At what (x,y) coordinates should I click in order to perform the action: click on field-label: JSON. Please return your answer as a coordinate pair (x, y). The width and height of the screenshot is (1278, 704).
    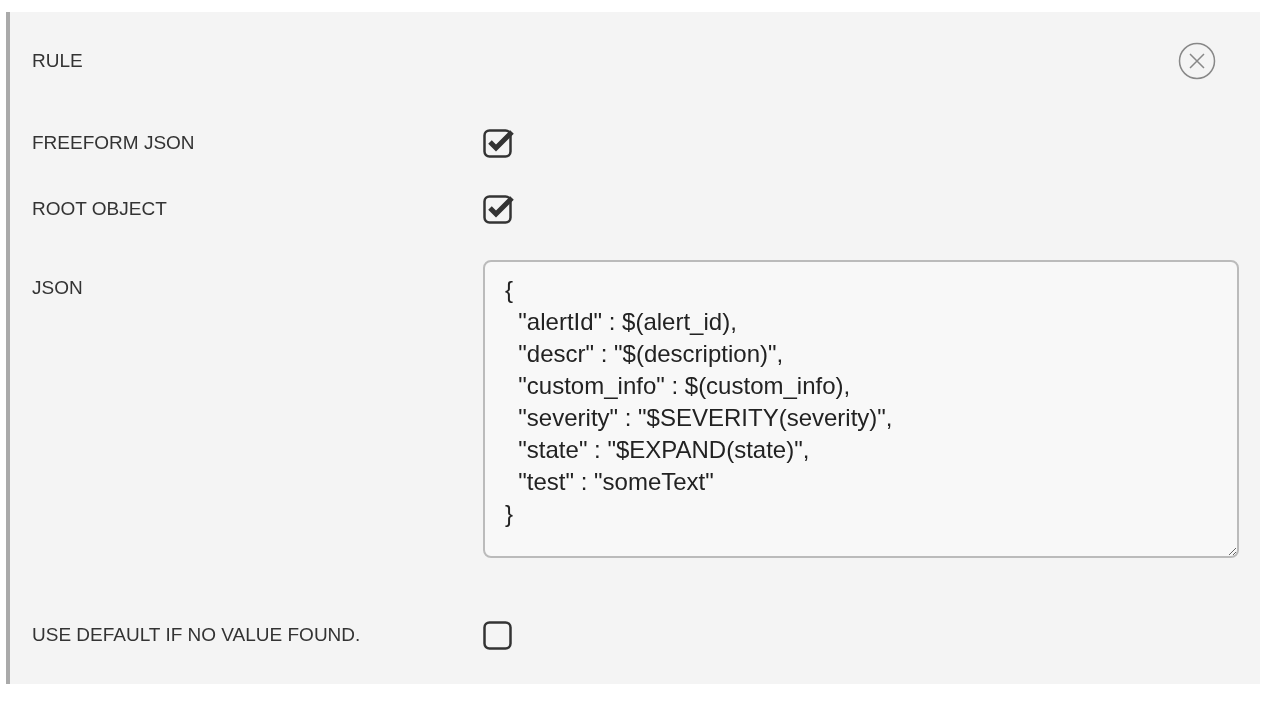
    Looking at the image, I should click on (58, 288).